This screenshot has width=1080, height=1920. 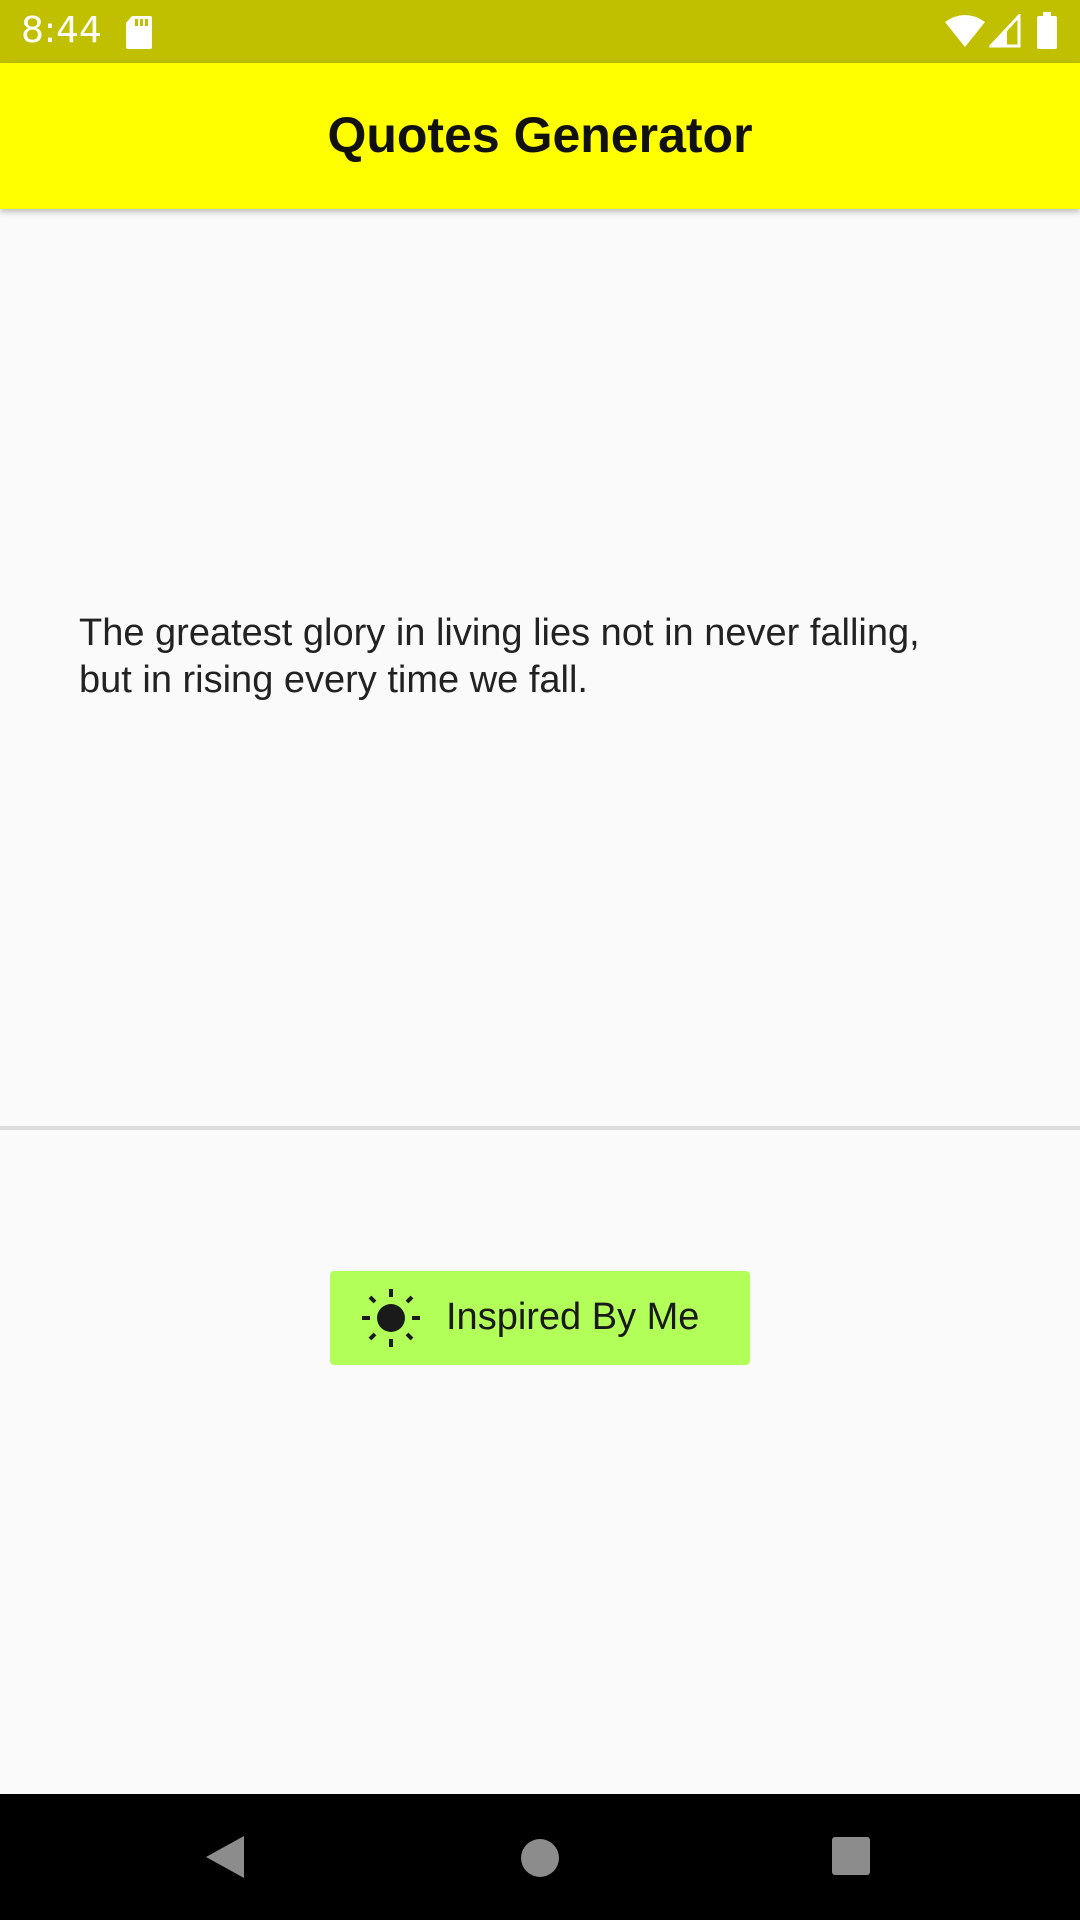 I want to click on app-bar: Quotes Generator, so click(x=540, y=136).